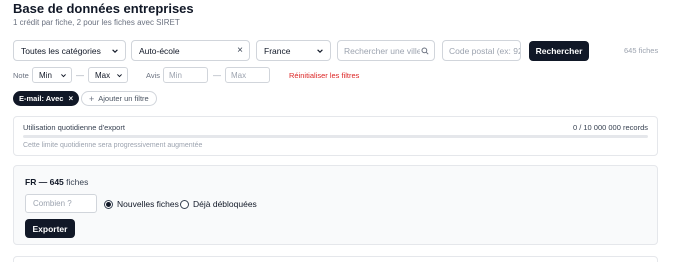 This screenshot has height=262, width=690. What do you see at coordinates (148, 204) in the screenshot?
I see `radio-new-label: Nouvelles fiches` at bounding box center [148, 204].